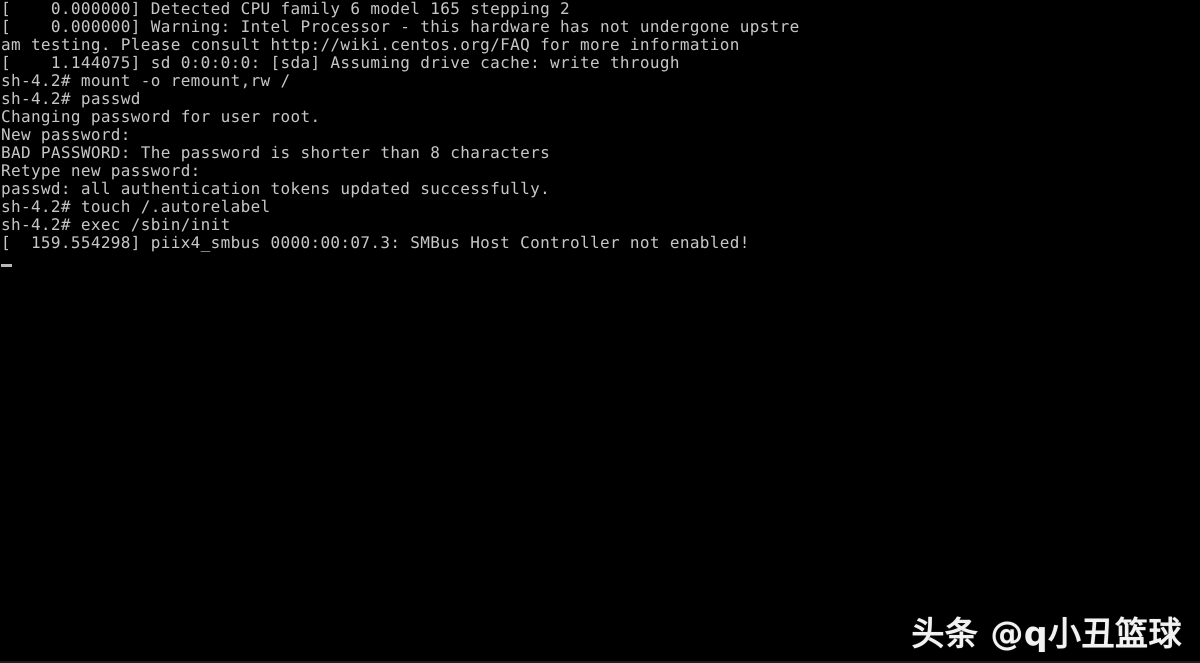 The width and height of the screenshot is (1200, 663). Describe the element at coordinates (146, 80) in the screenshot. I see `console-line: sh-4.2# mount -o remount,rw /` at that location.